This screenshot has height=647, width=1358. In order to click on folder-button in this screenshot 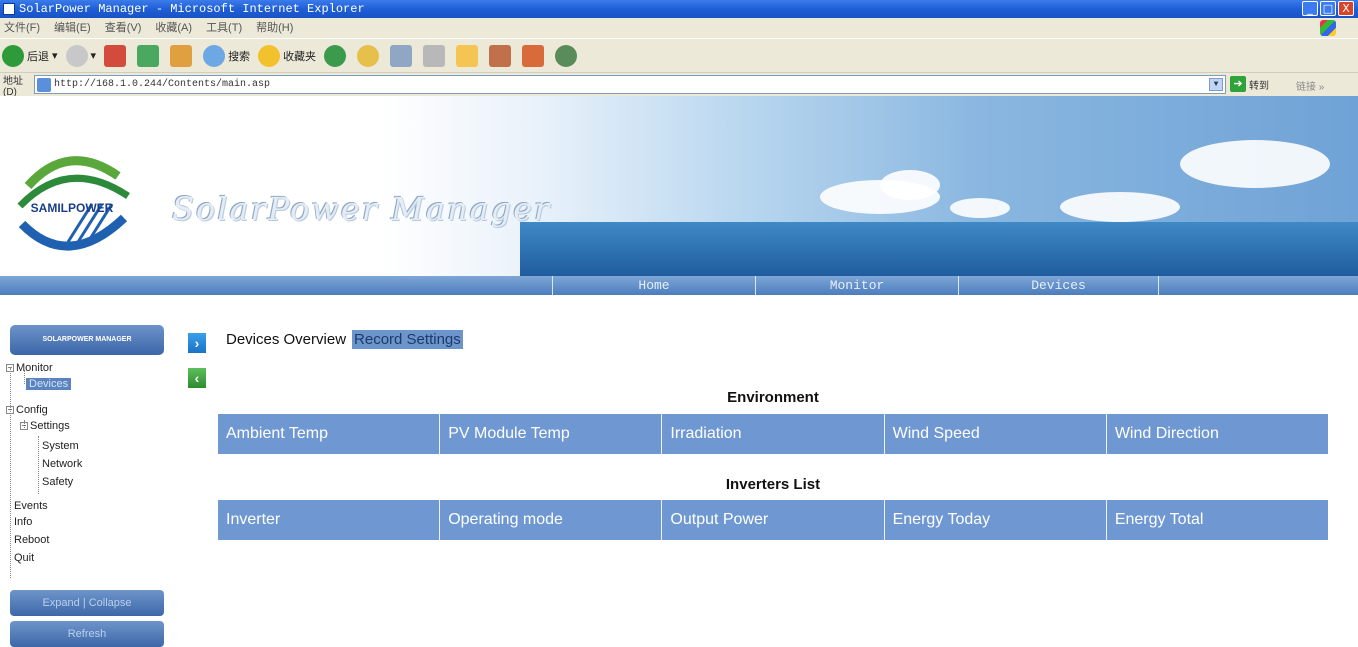, I will do `click(468, 55)`.